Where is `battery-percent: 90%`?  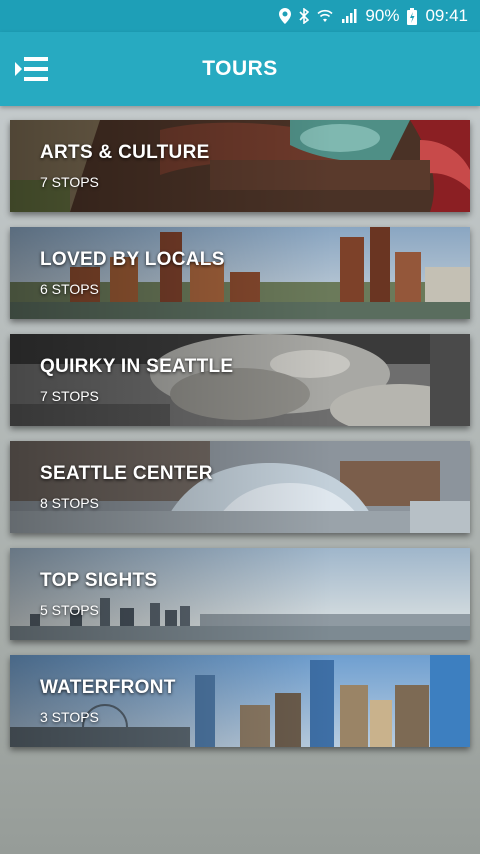
battery-percent: 90% is located at coordinates (382, 15).